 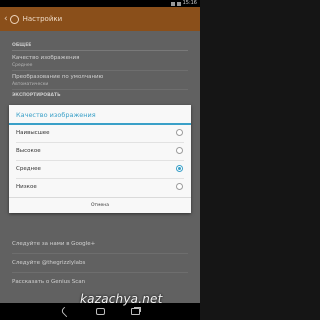 I want to click on option-low: Низкое, so click(x=100, y=187).